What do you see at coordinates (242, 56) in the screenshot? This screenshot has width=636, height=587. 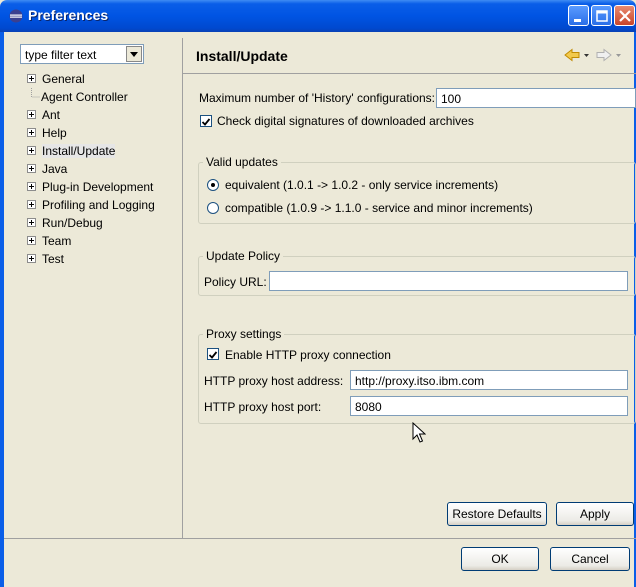 I see `page-title: Install/Update` at bounding box center [242, 56].